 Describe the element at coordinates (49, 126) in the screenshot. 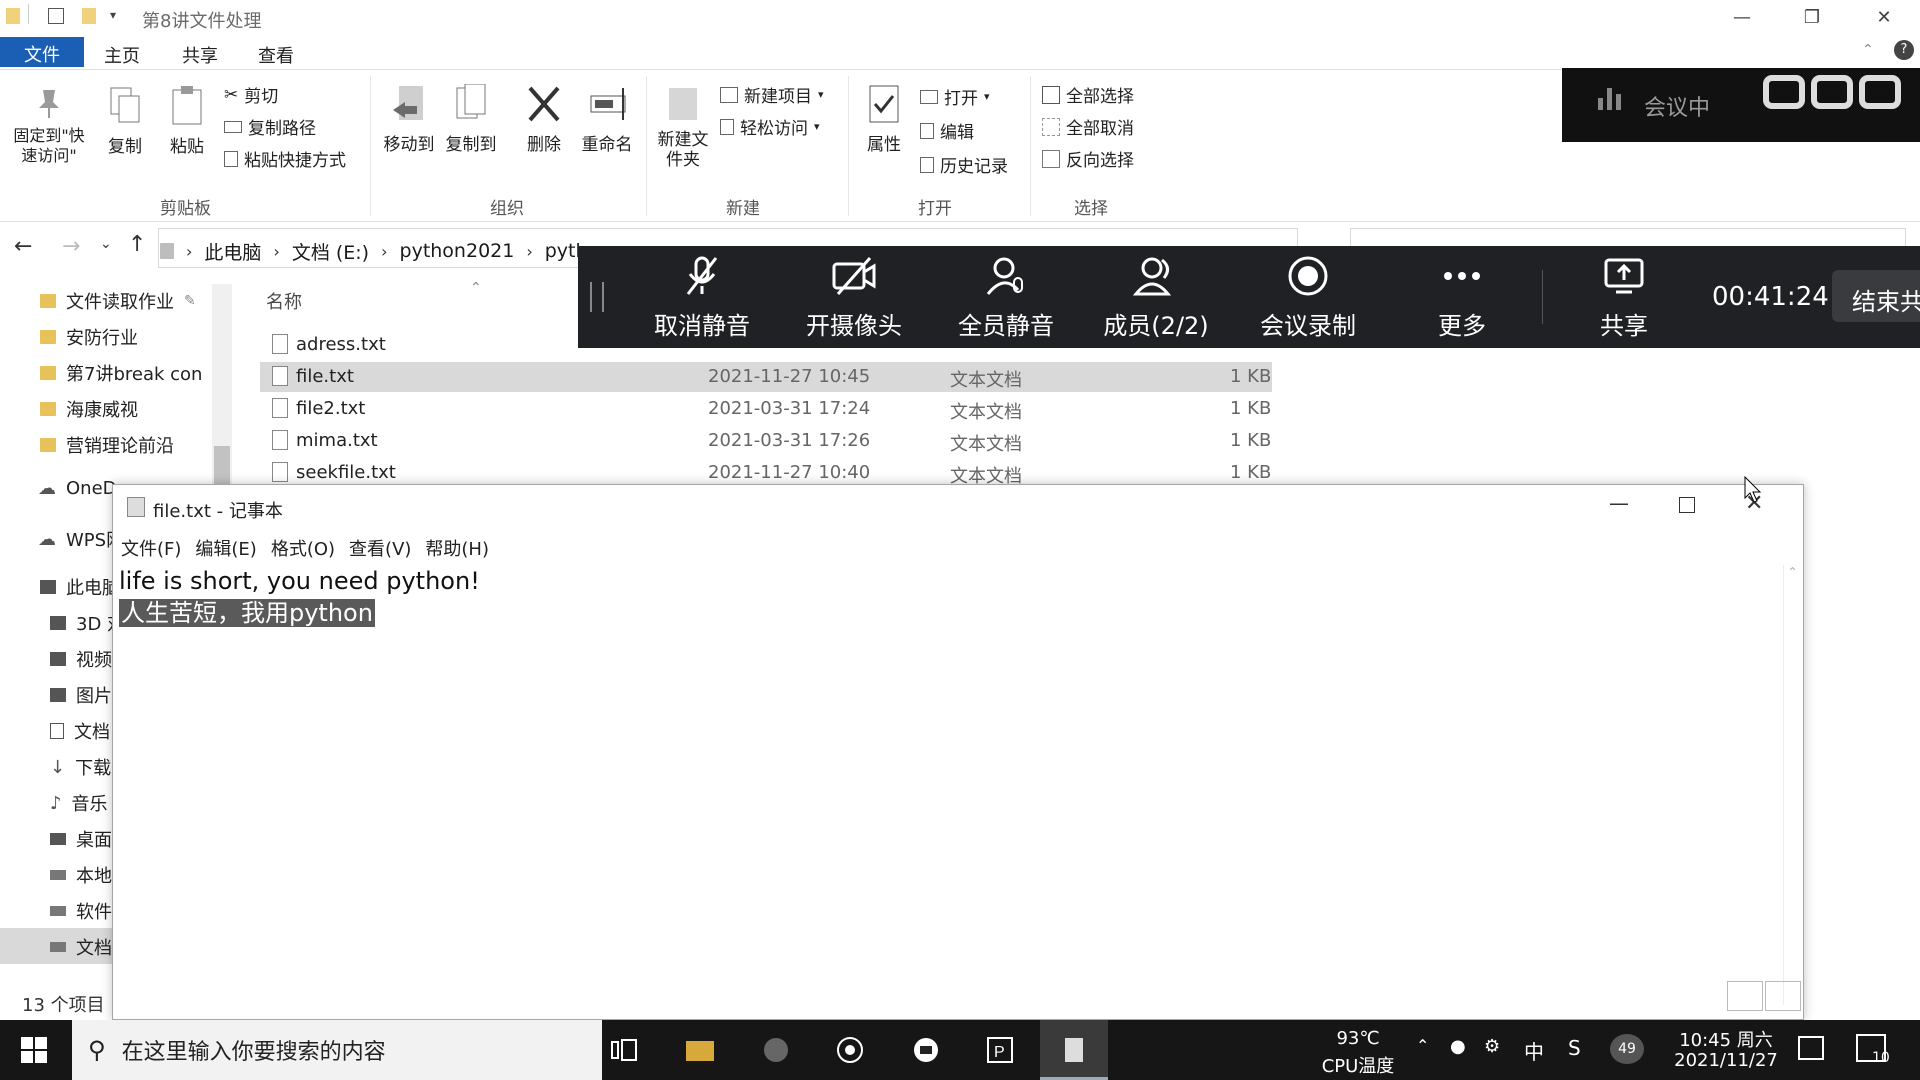

I see `pin-quick-access-button: 固定到"快速访问"` at that location.